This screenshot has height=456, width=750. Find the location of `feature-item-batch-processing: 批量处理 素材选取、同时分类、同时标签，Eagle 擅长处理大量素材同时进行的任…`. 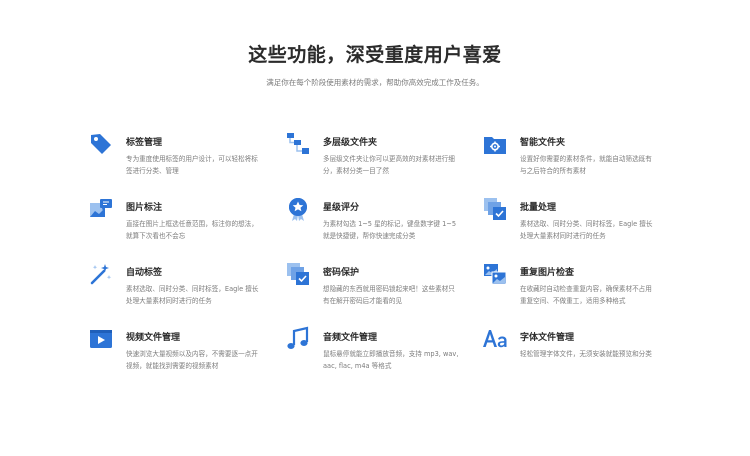

feature-item-batch-processing: 批量处理 素材选取、同时分类、同时标签，Eagle 擅长处理大量素材同时进行的任… is located at coordinates (580, 225).